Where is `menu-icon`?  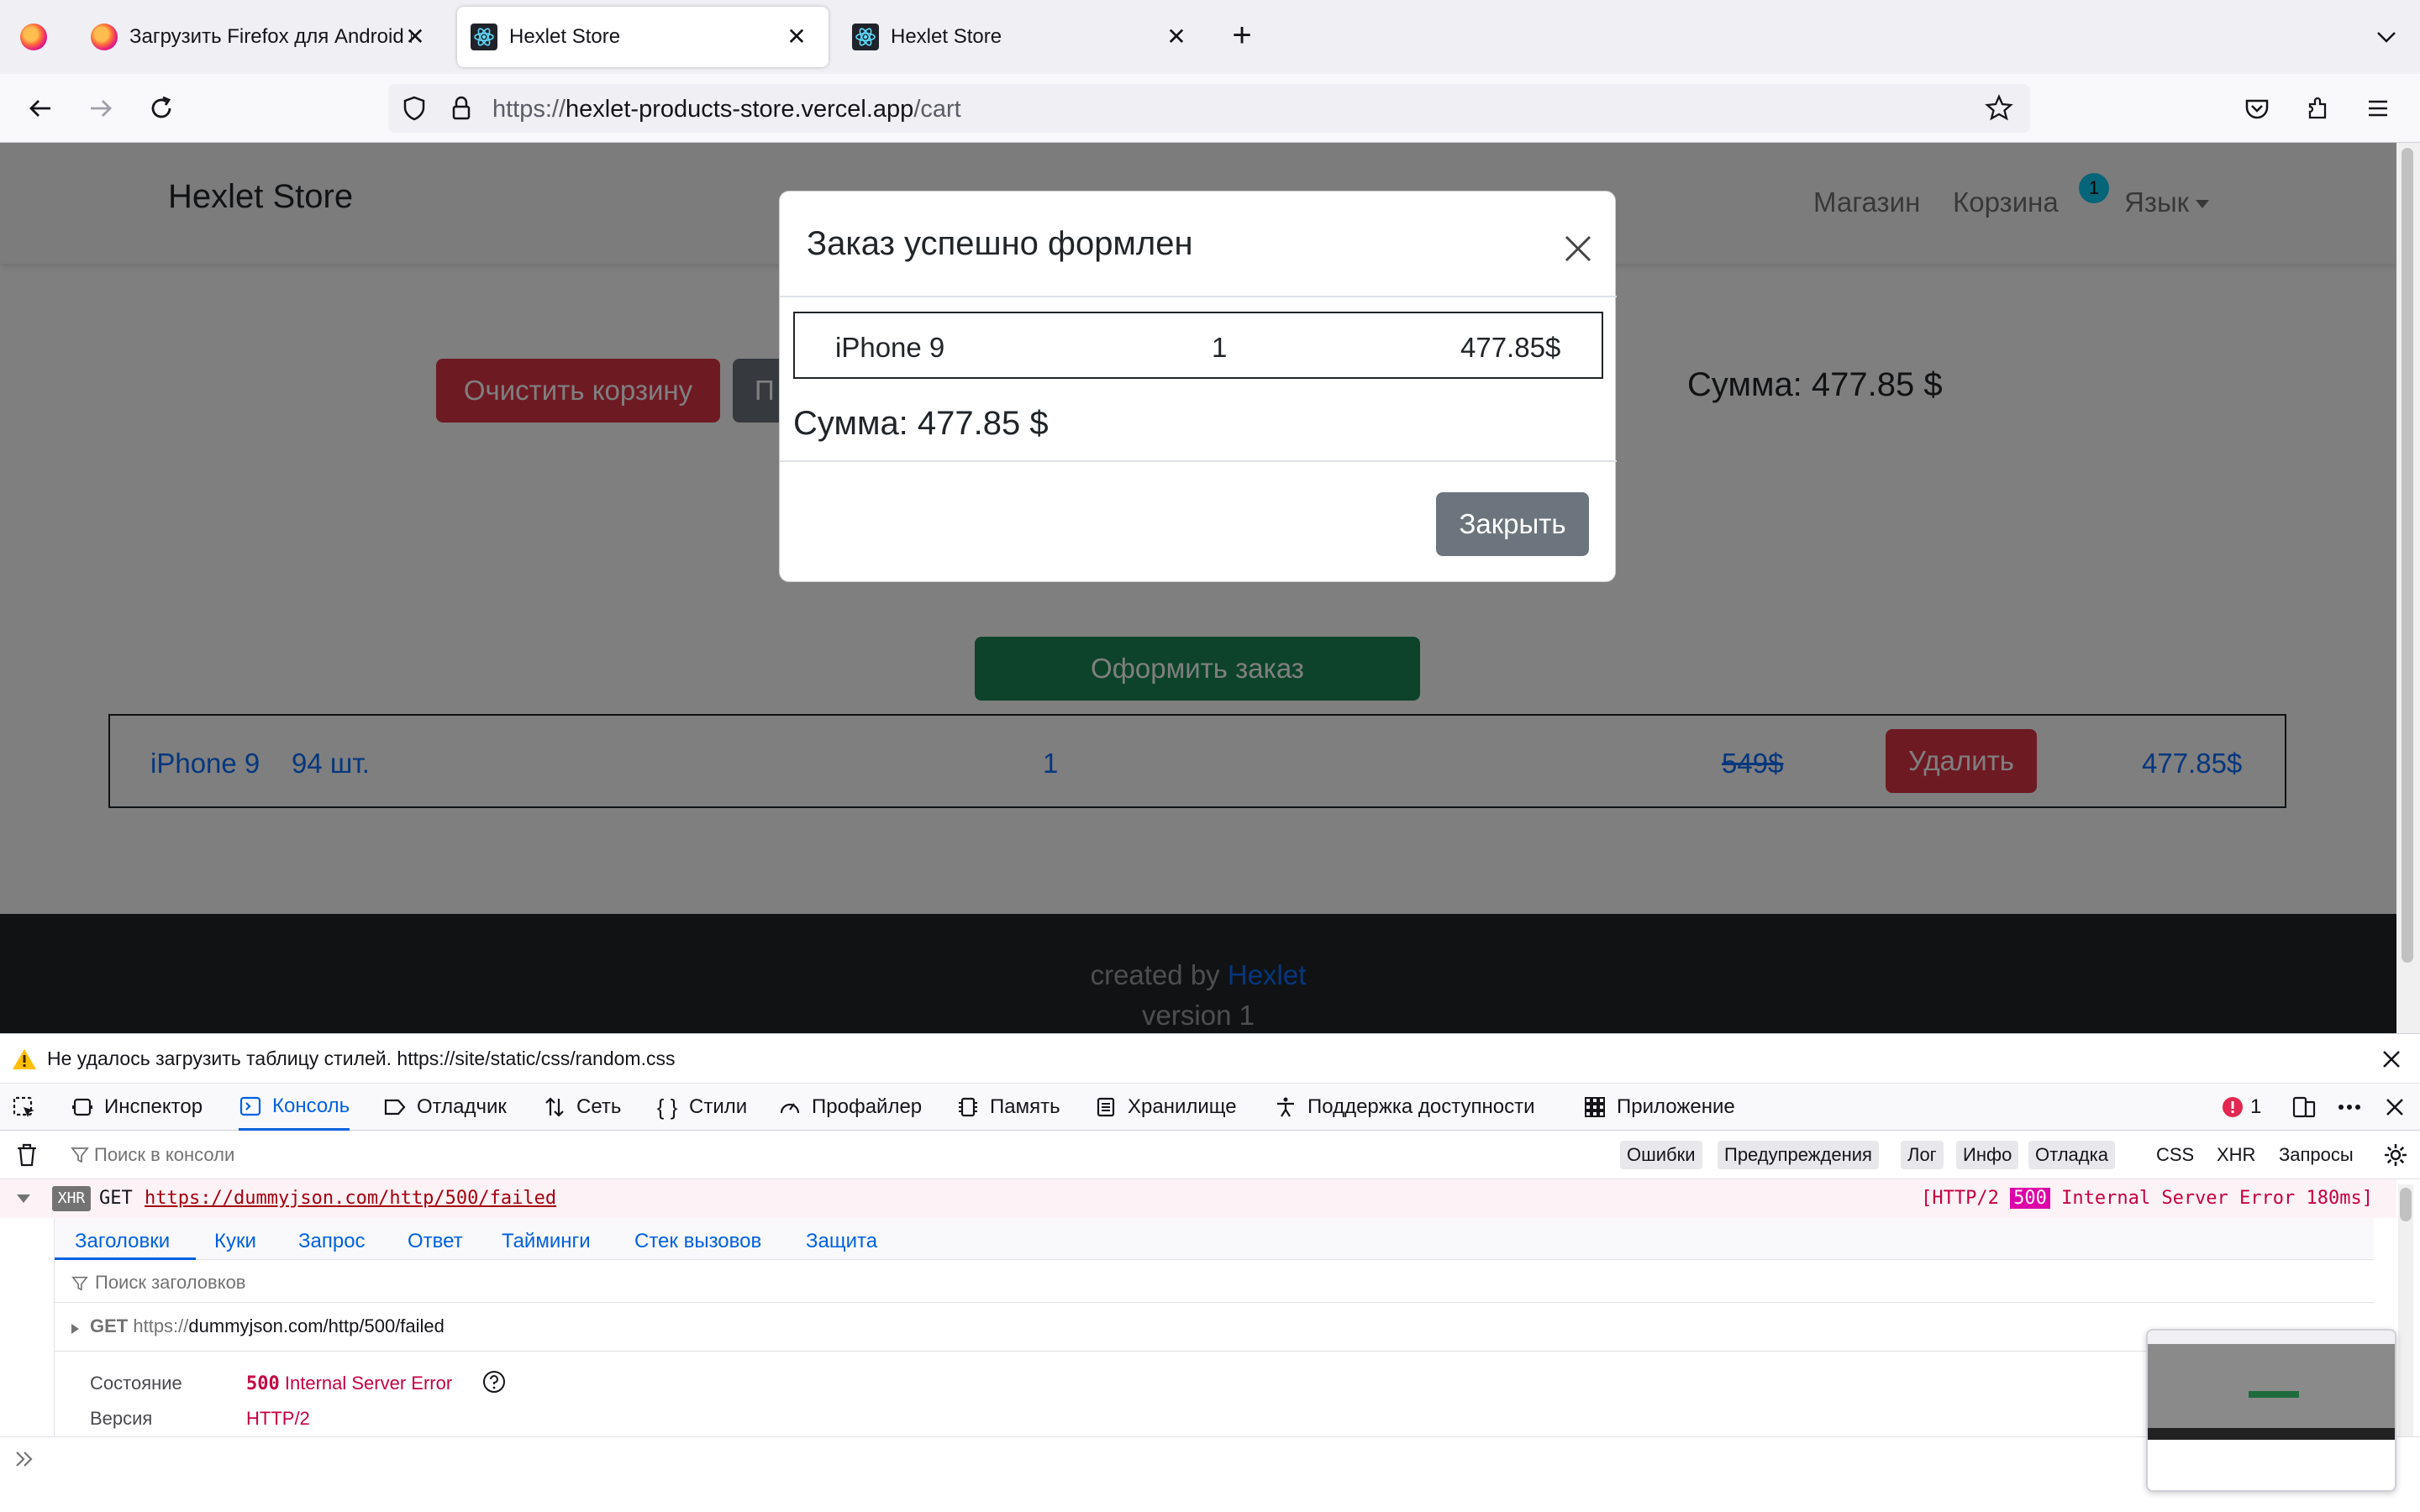 menu-icon is located at coordinates (2378, 108).